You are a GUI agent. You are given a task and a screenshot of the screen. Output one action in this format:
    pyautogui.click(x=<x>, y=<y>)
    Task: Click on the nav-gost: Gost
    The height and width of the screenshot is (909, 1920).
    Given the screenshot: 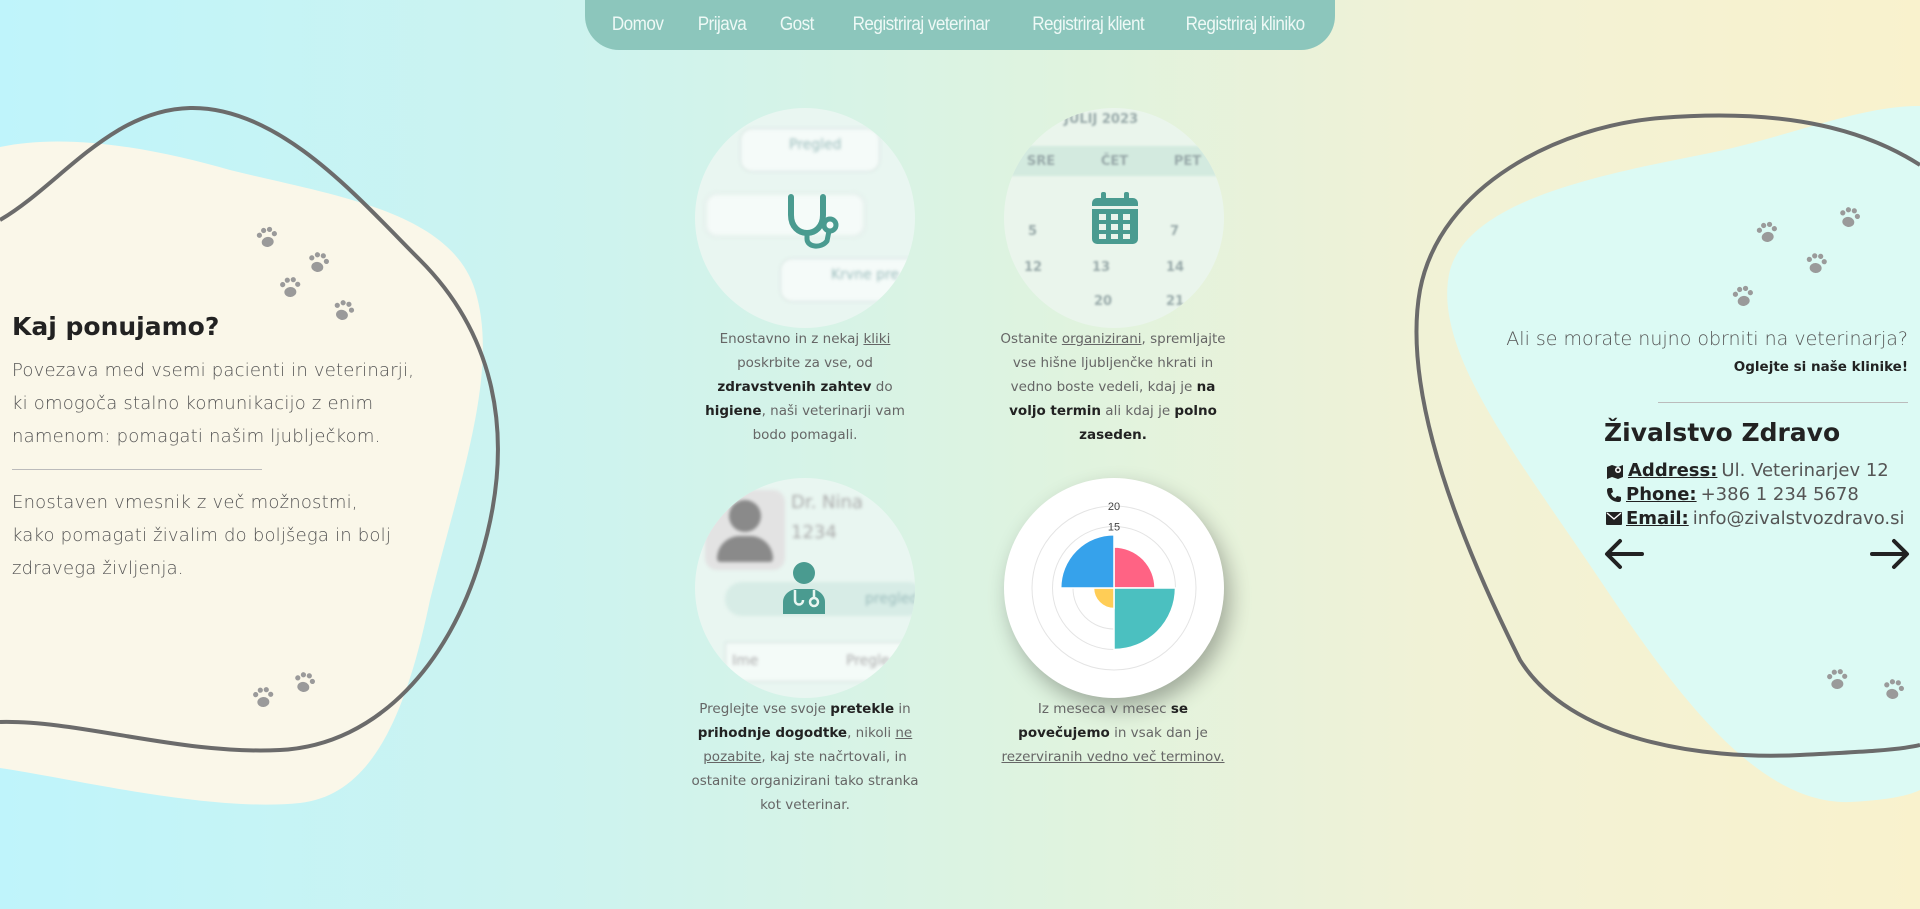 What is the action you would take?
    pyautogui.click(x=797, y=25)
    